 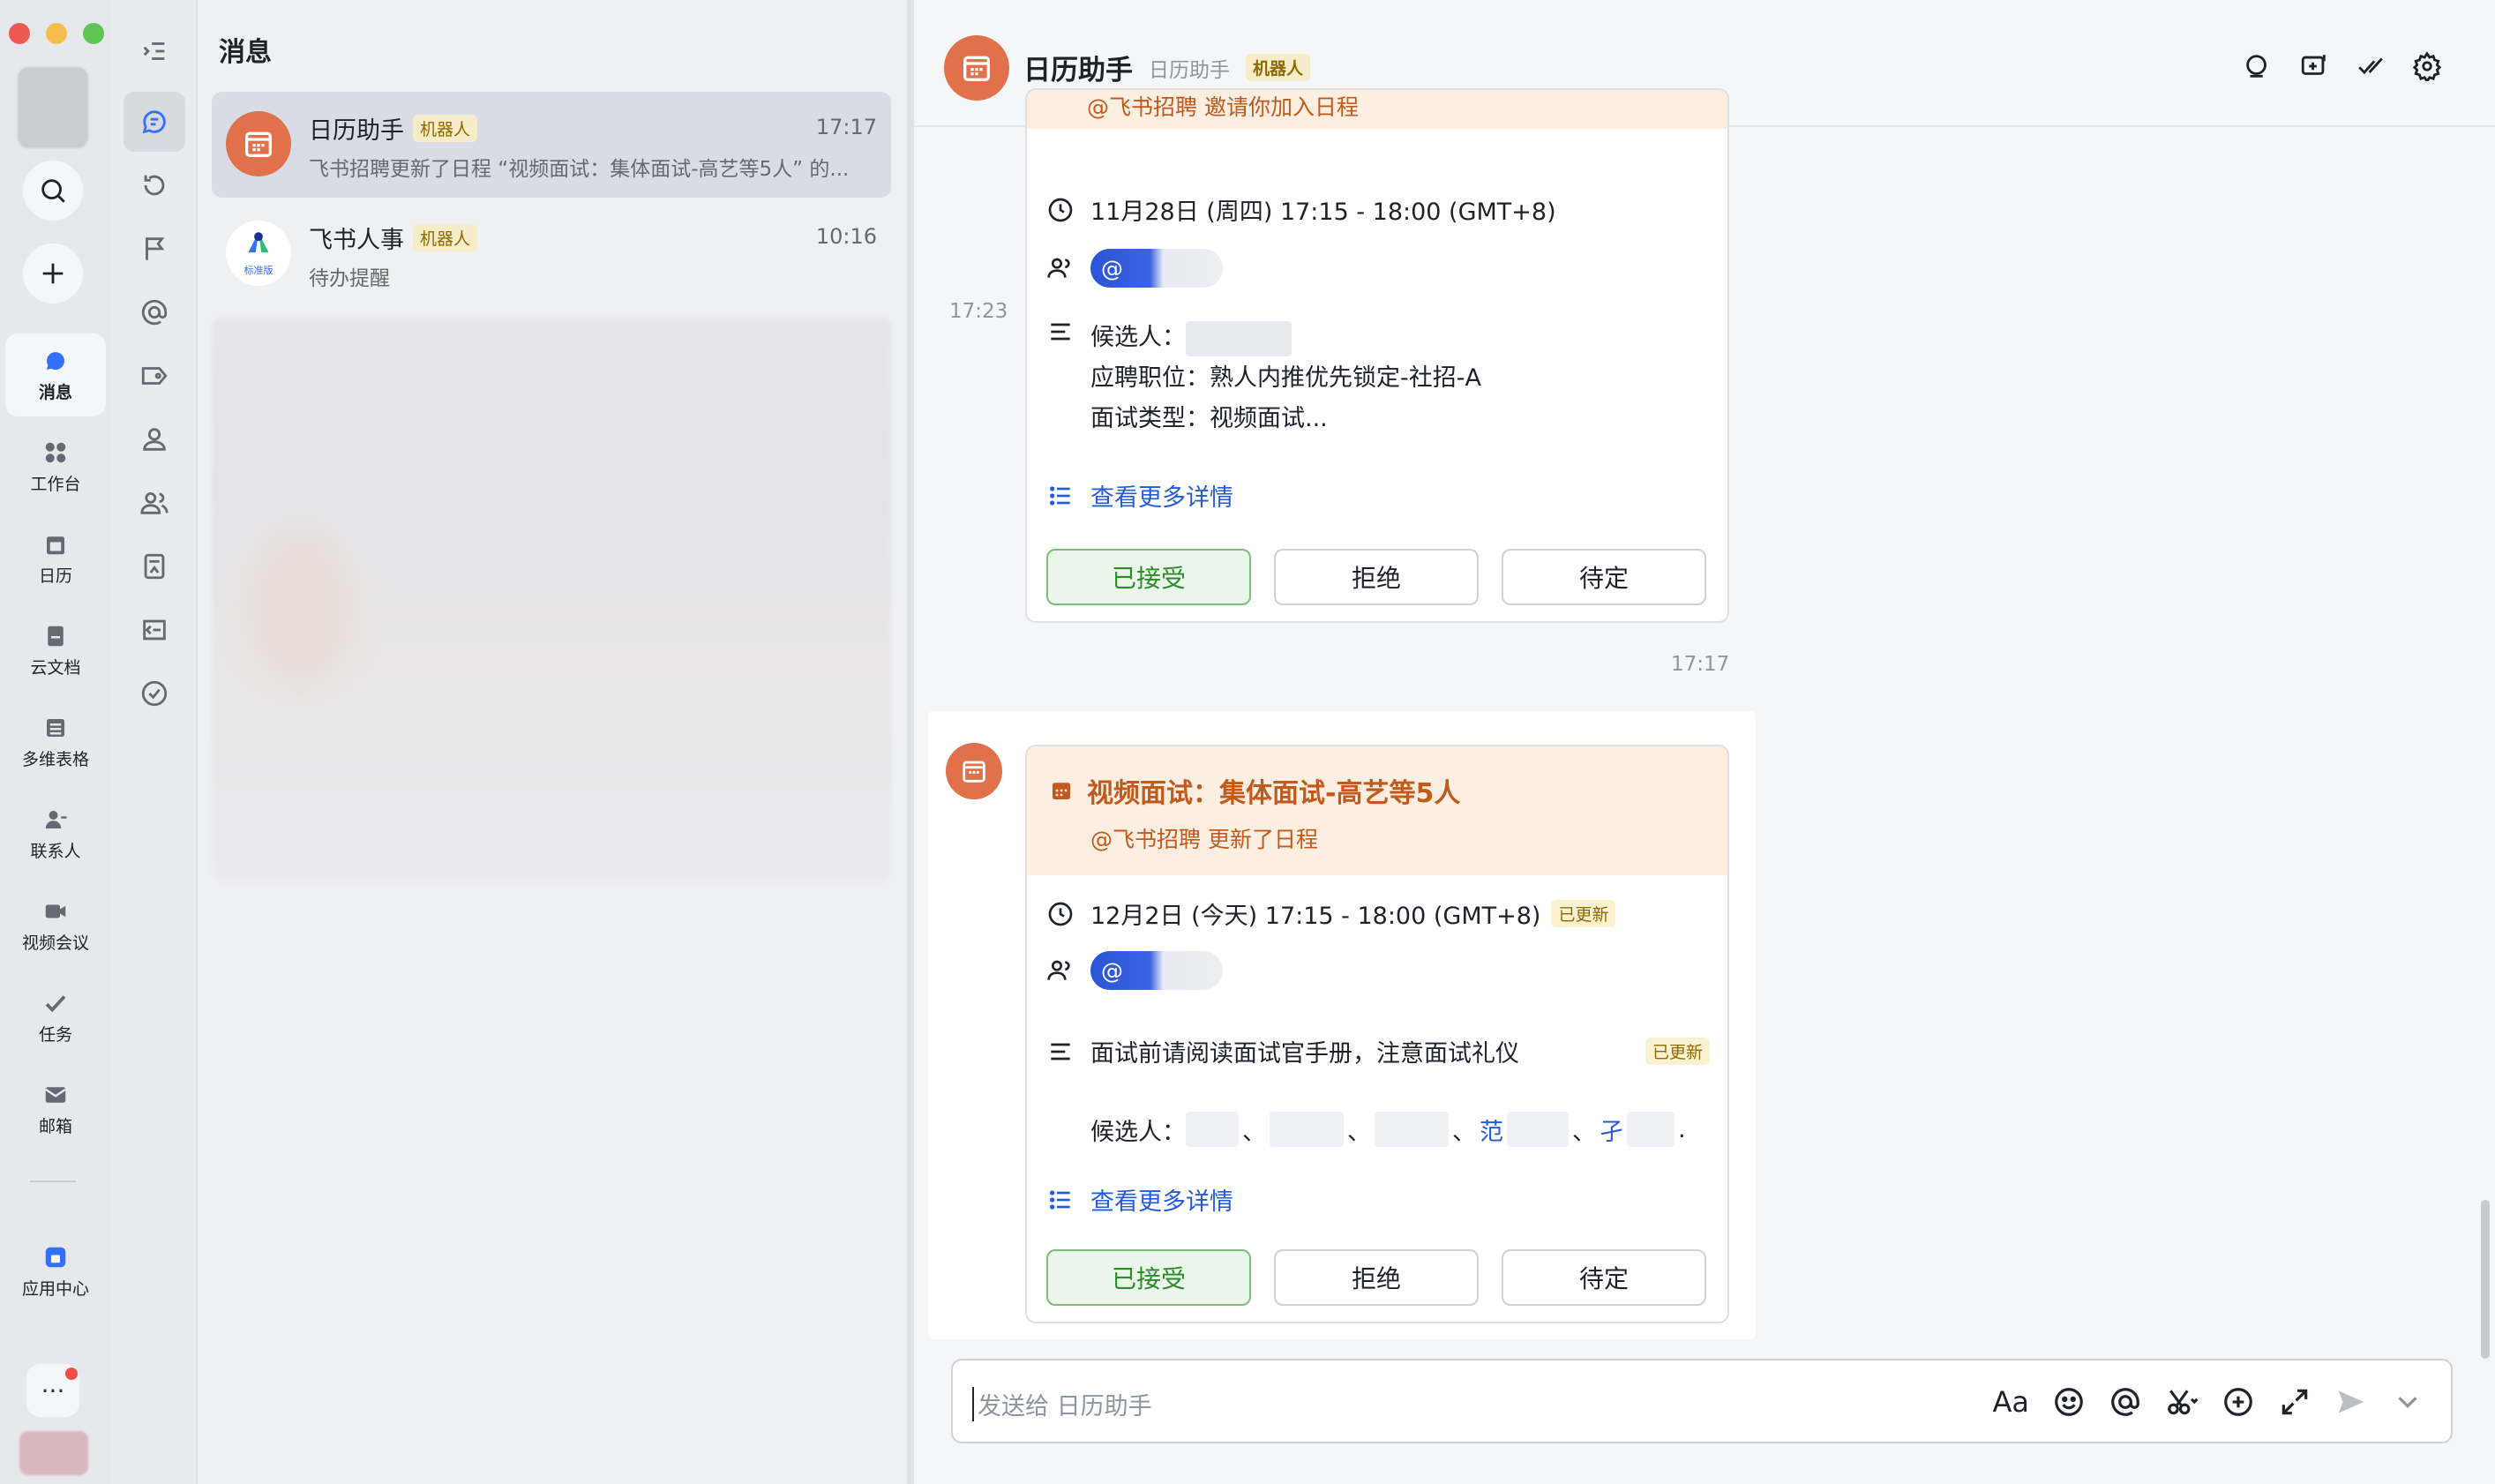 I want to click on redacted-name, so click(x=1538, y=1129).